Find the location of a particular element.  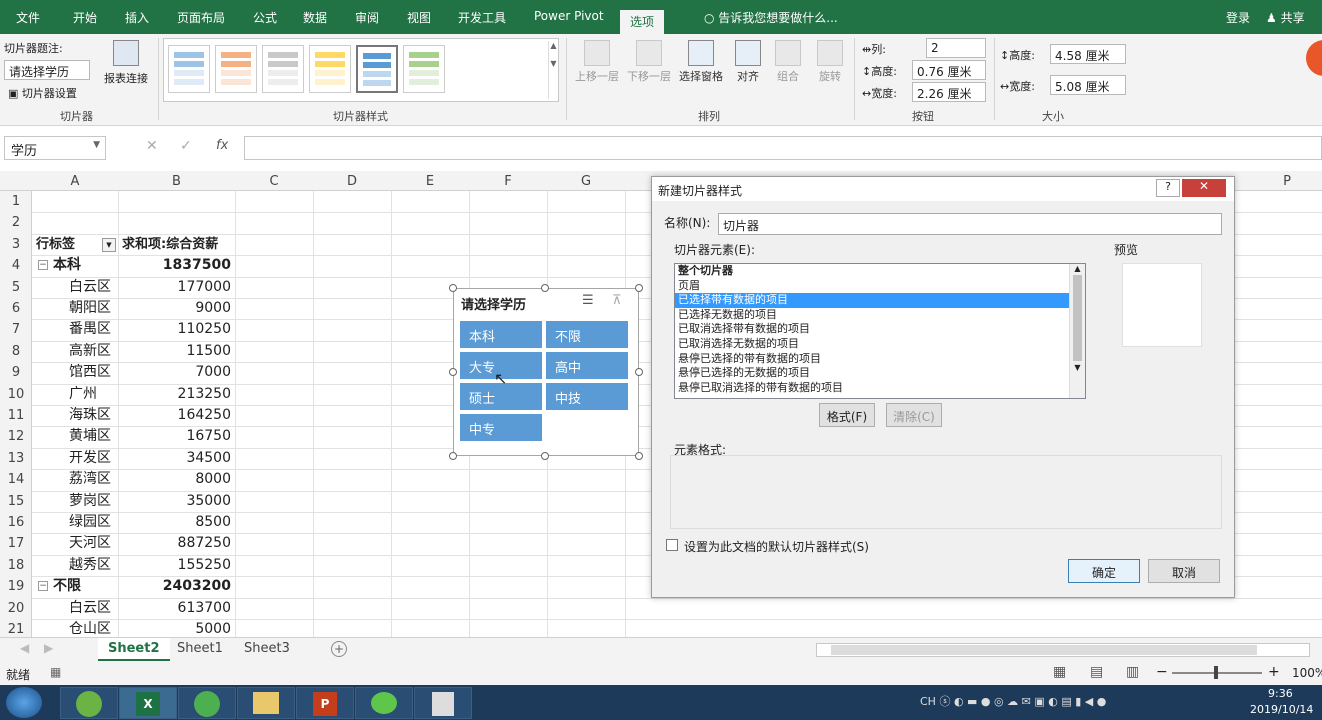

pivot-group-label: 本科 is located at coordinates (67, 265).